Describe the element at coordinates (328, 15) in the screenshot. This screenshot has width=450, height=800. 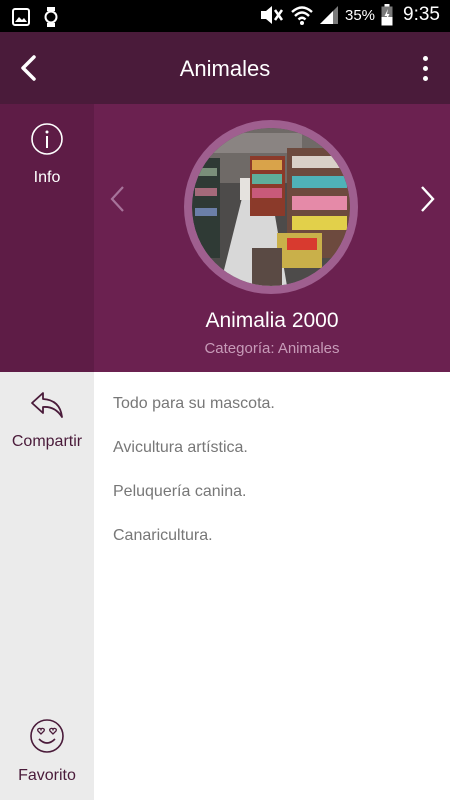
I see `signal-icon` at that location.